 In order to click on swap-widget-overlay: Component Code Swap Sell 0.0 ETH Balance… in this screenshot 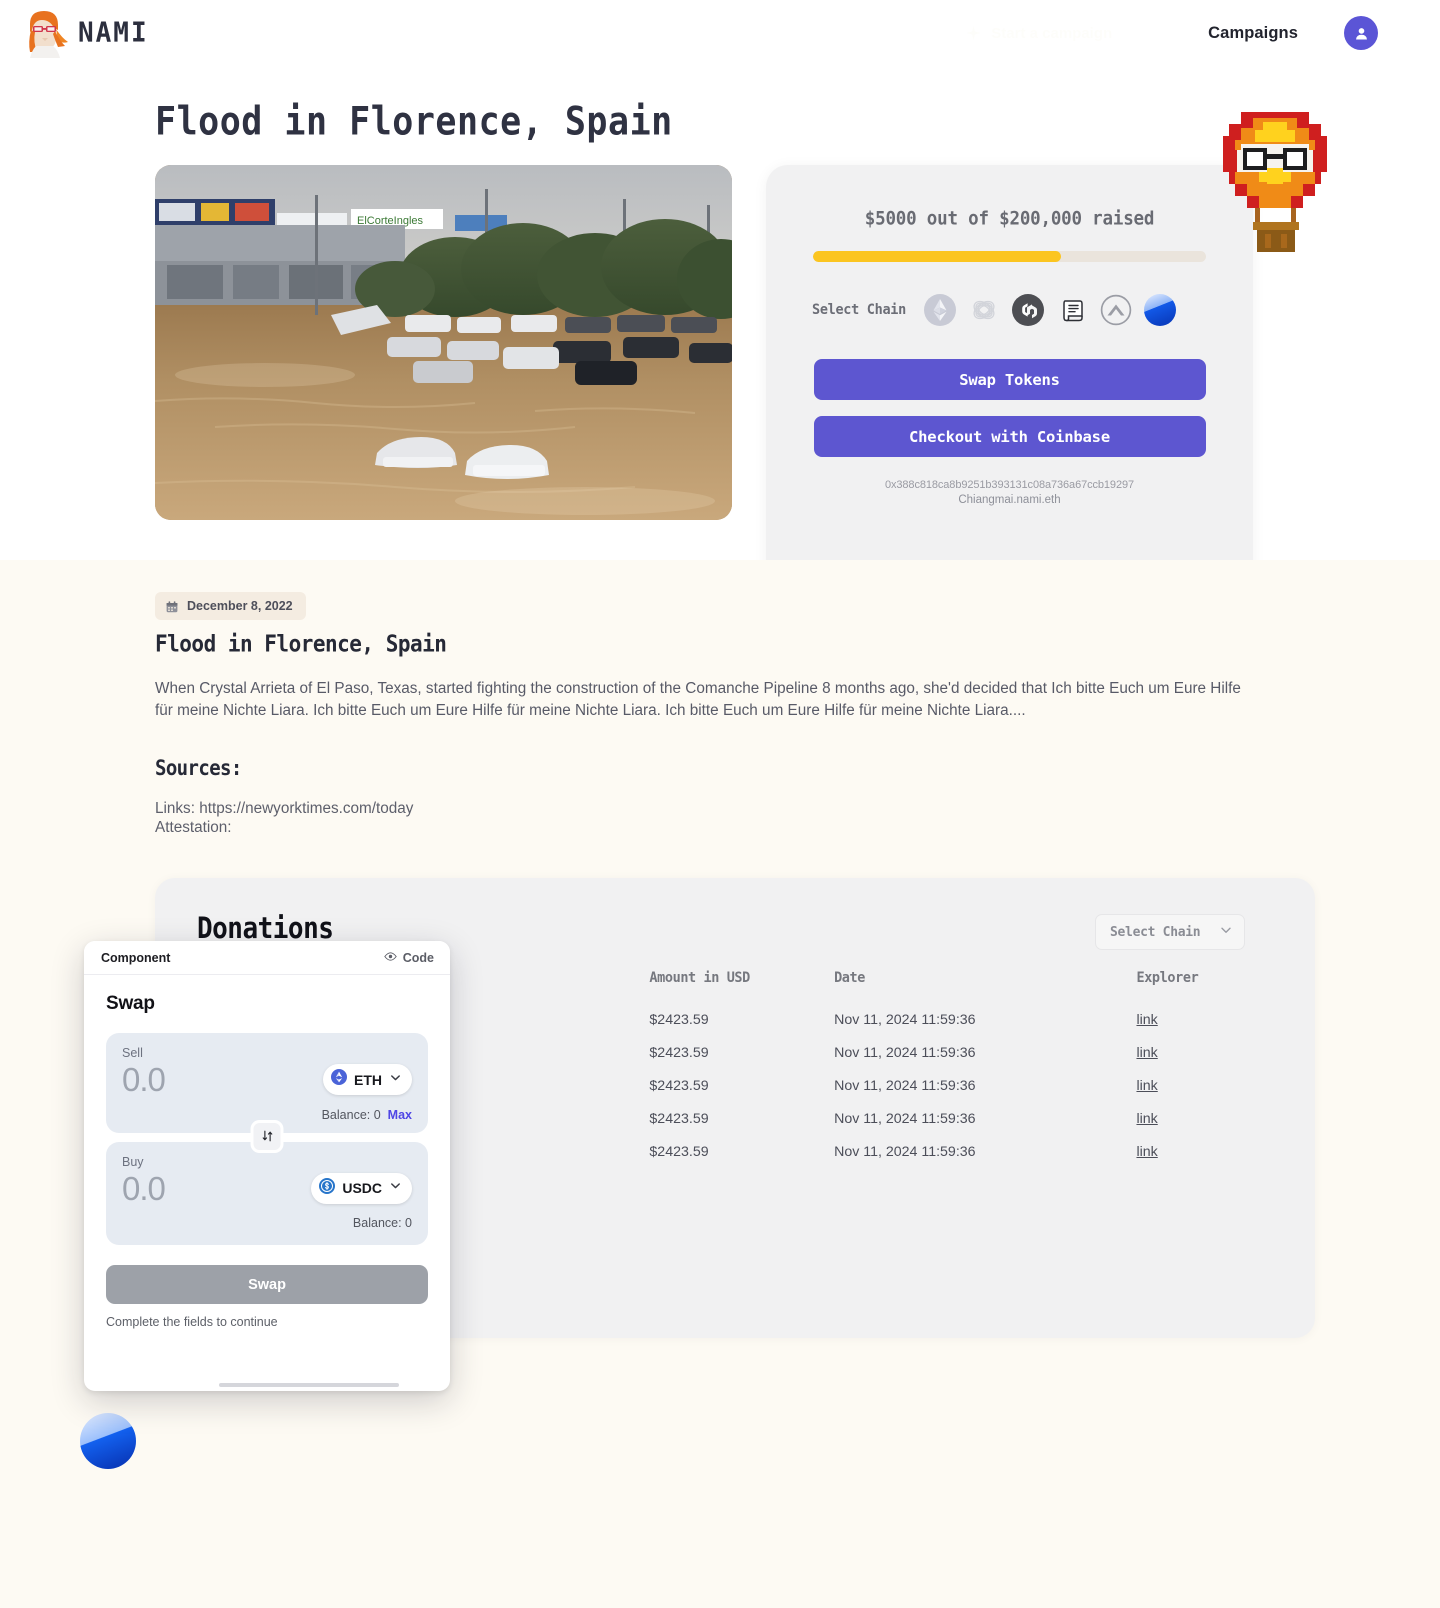, I will do `click(267, 1166)`.